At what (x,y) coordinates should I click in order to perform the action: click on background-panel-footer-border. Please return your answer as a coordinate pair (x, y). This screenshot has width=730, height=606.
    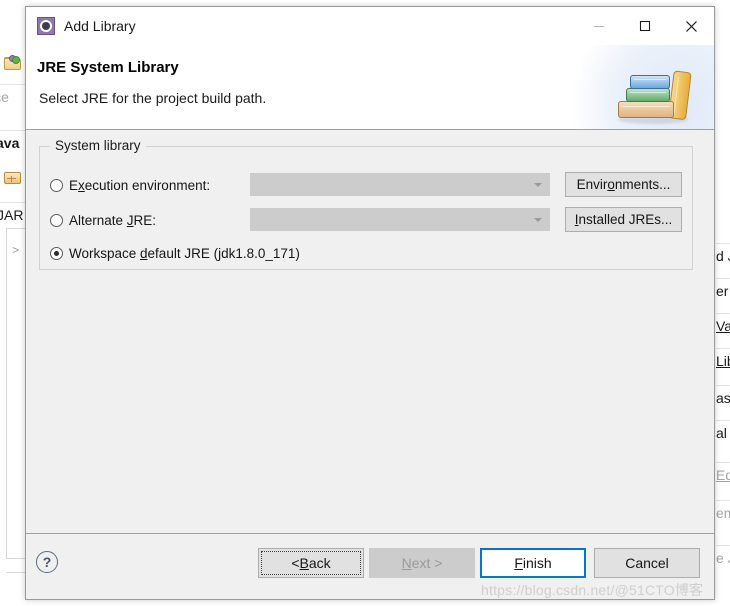
    Looking at the image, I should click on (15, 572).